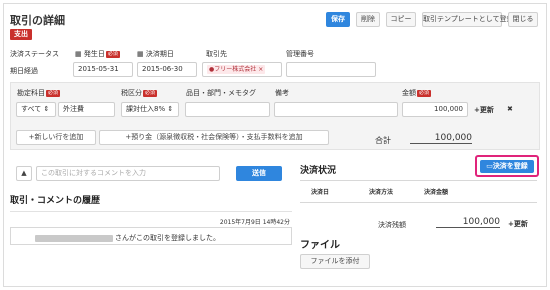 The image size is (550, 290). What do you see at coordinates (259, 173) in the screenshot?
I see `send-comment-button: 送信` at bounding box center [259, 173].